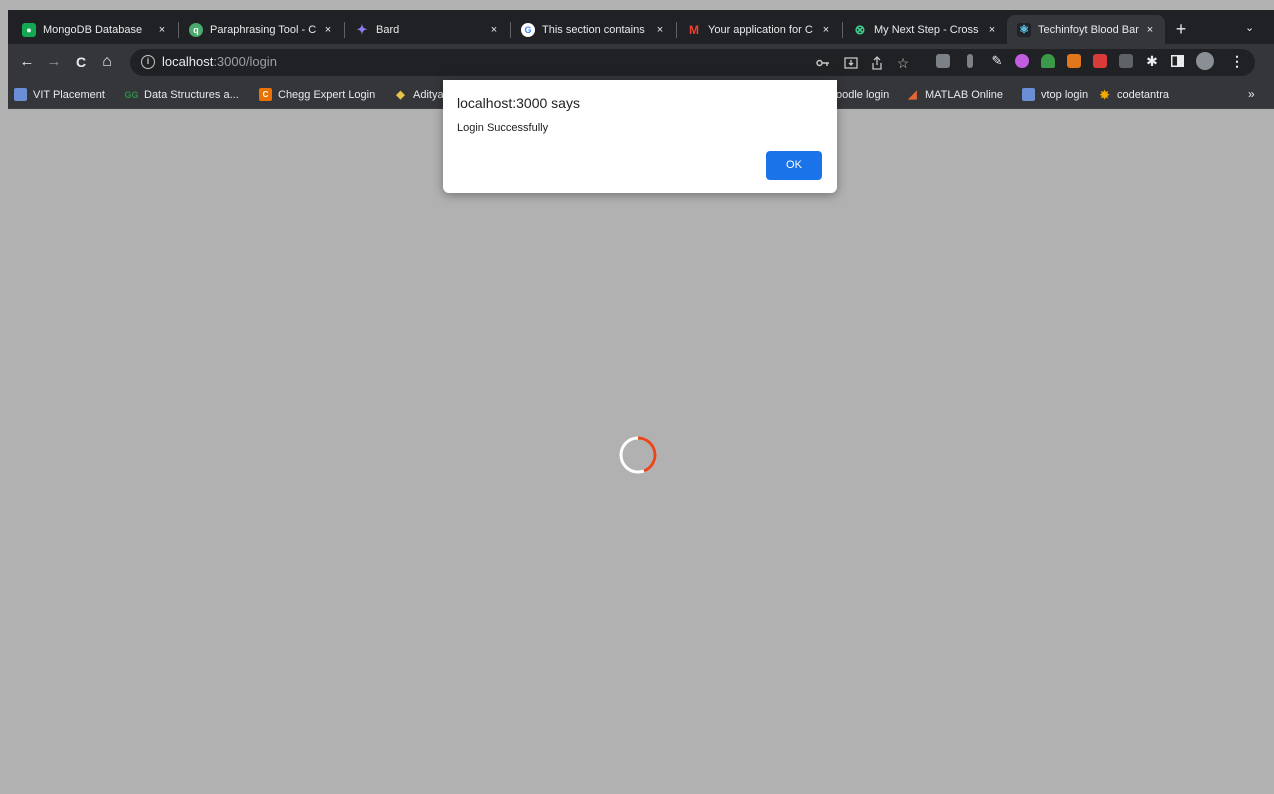 This screenshot has height=794, width=1274. What do you see at coordinates (1024, 29) in the screenshot?
I see `react-icon: ⚛` at bounding box center [1024, 29].